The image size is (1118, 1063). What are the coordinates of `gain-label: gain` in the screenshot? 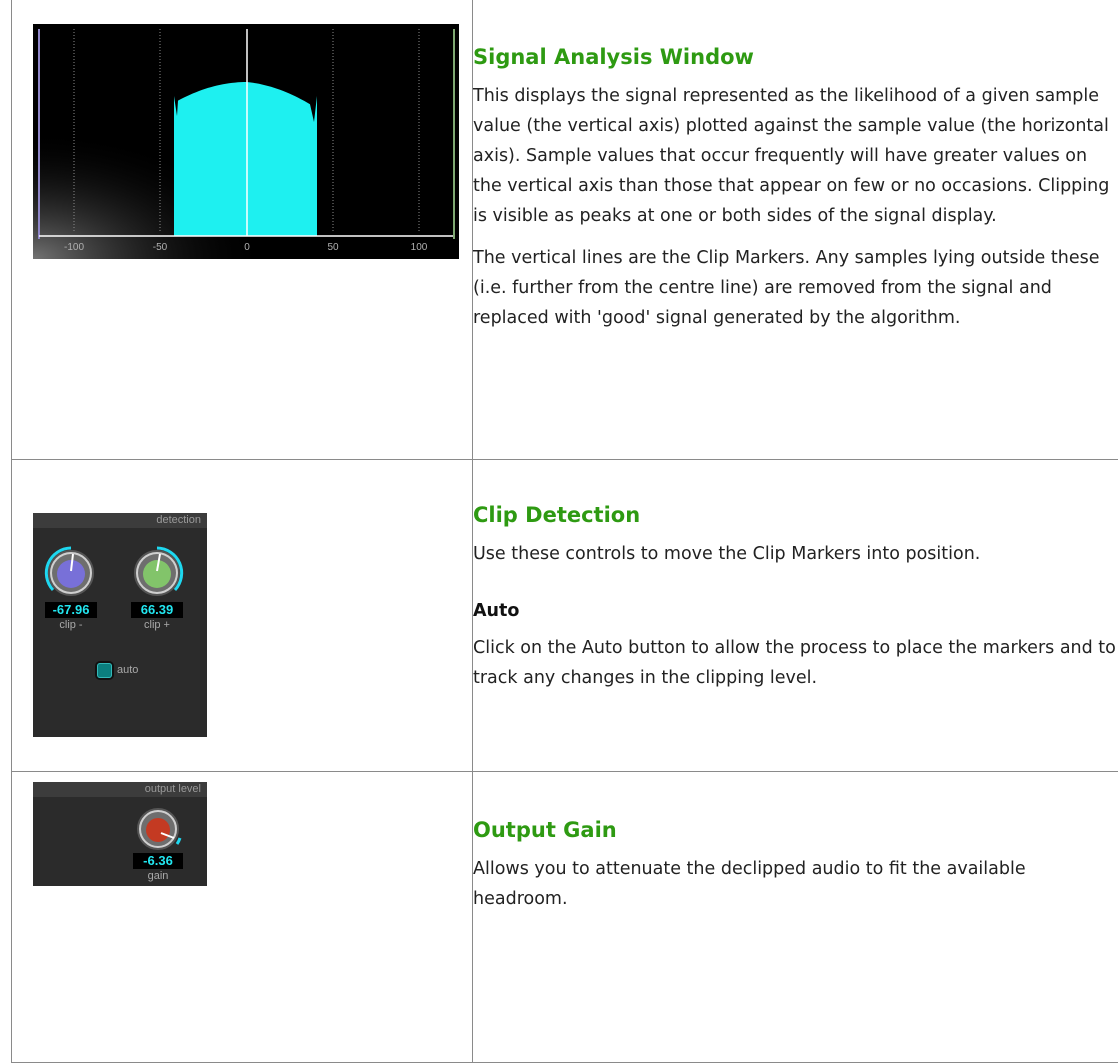 It's located at (158, 876).